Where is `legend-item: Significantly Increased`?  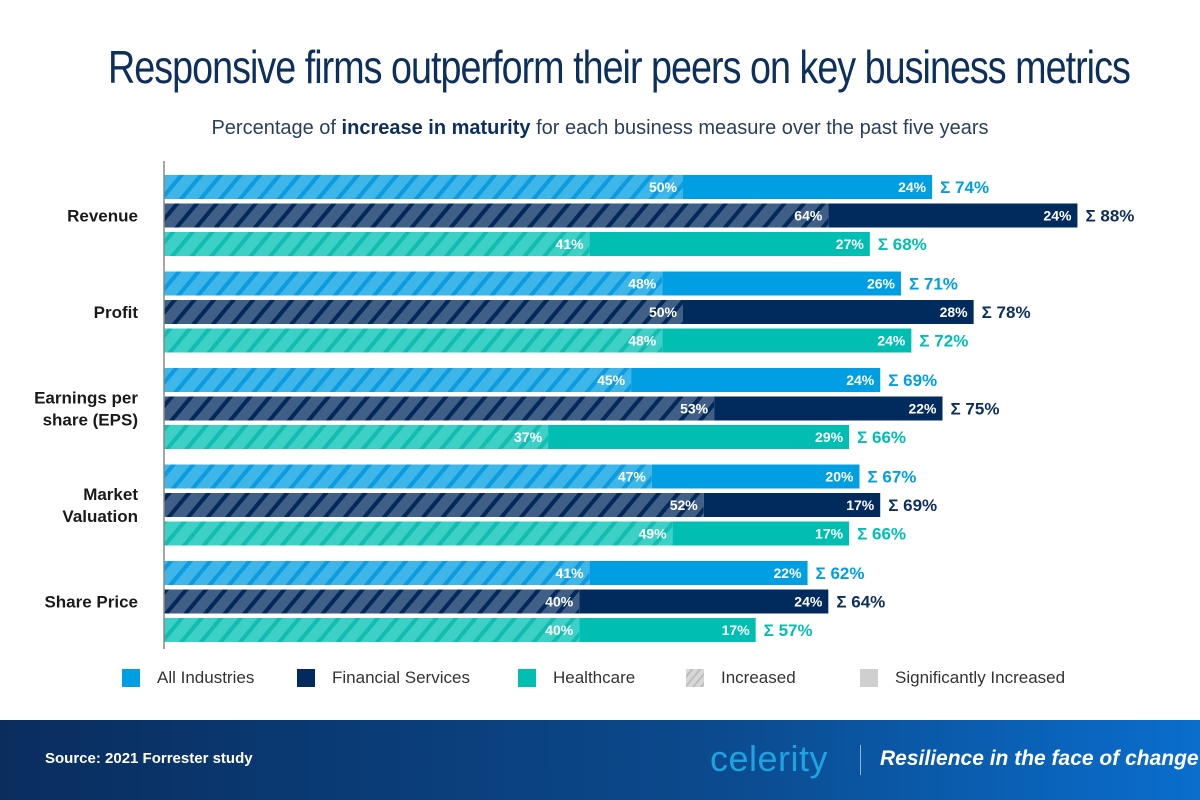 legend-item: Significantly Increased is located at coordinates (962, 678).